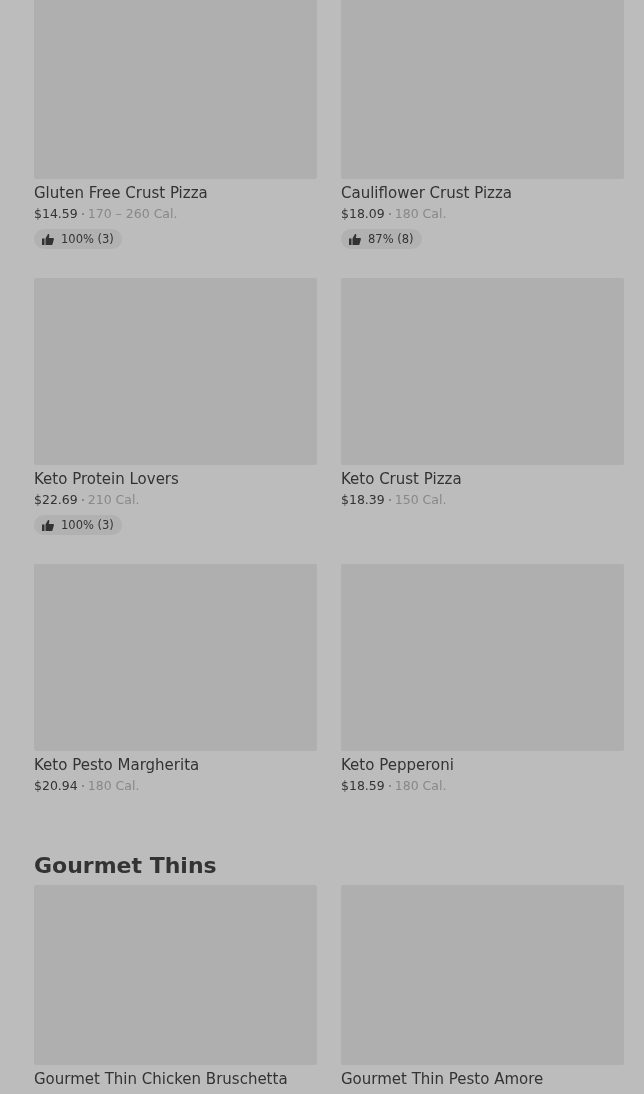 The height and width of the screenshot is (1094, 644). Describe the element at coordinates (363, 786) in the screenshot. I see `item-price: $18.59` at that location.